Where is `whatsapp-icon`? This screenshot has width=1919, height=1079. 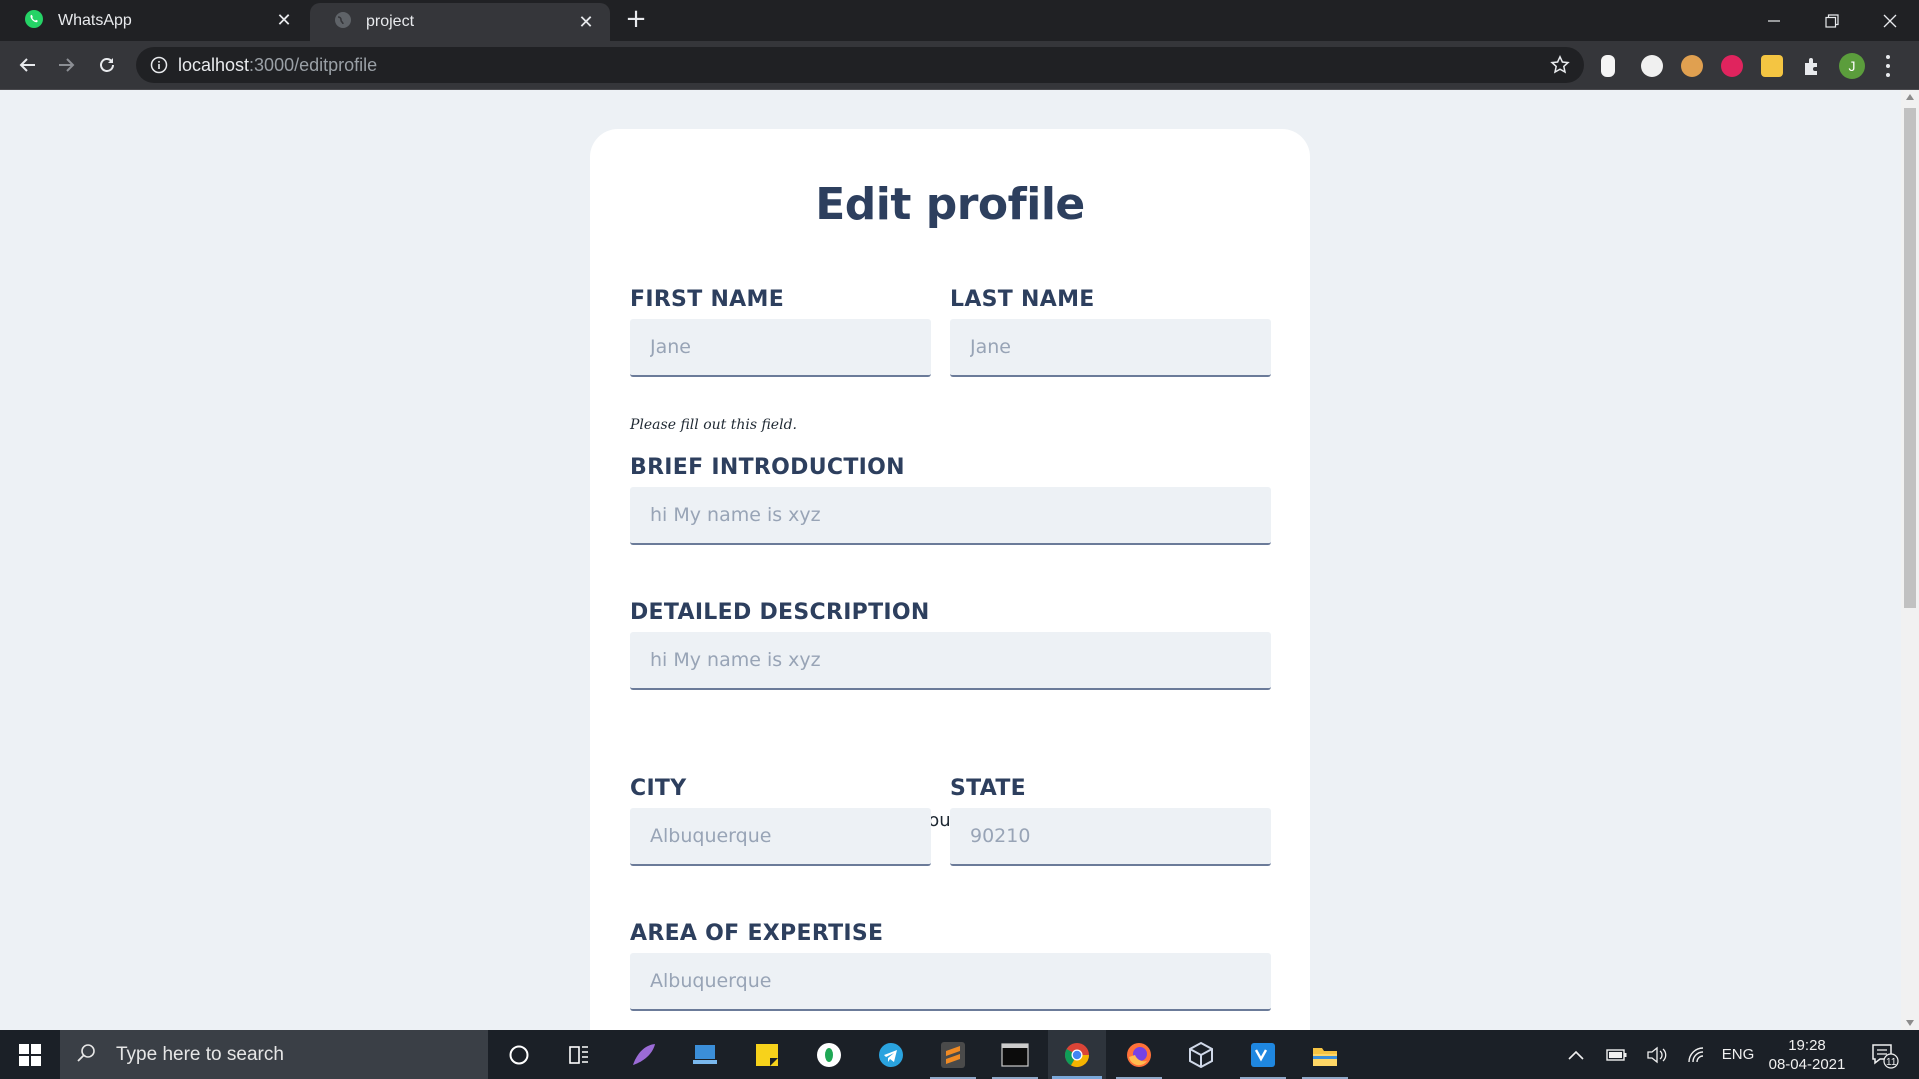 whatsapp-icon is located at coordinates (34, 21).